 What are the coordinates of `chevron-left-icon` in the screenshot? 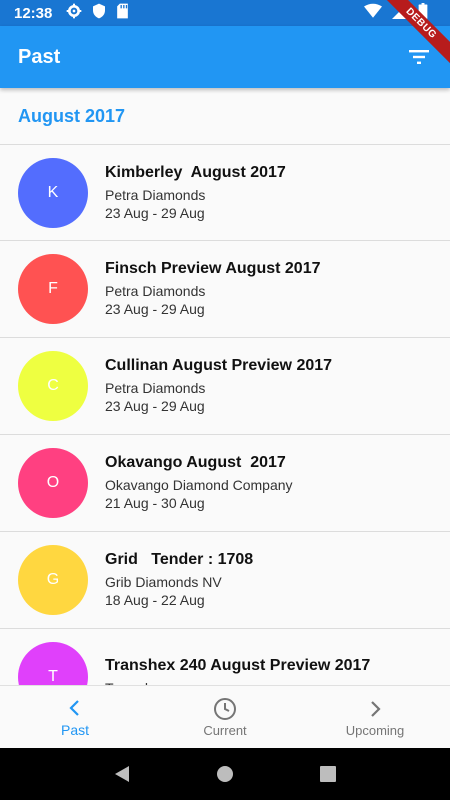 It's located at (75, 708).